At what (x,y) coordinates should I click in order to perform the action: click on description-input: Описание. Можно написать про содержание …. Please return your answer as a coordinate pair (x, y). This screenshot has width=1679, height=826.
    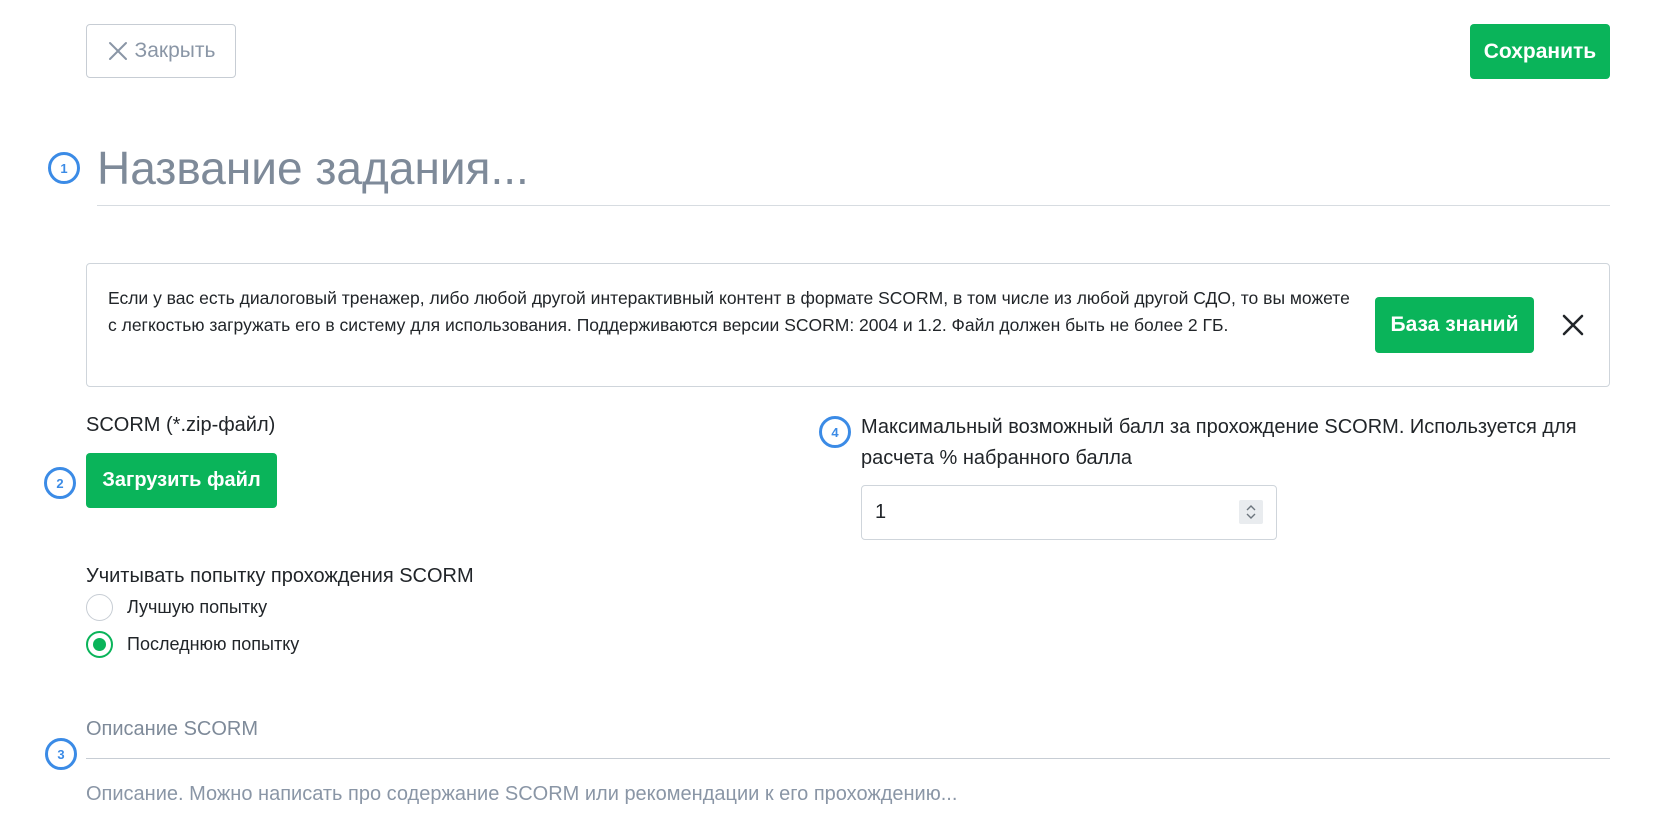
    Looking at the image, I should click on (521, 794).